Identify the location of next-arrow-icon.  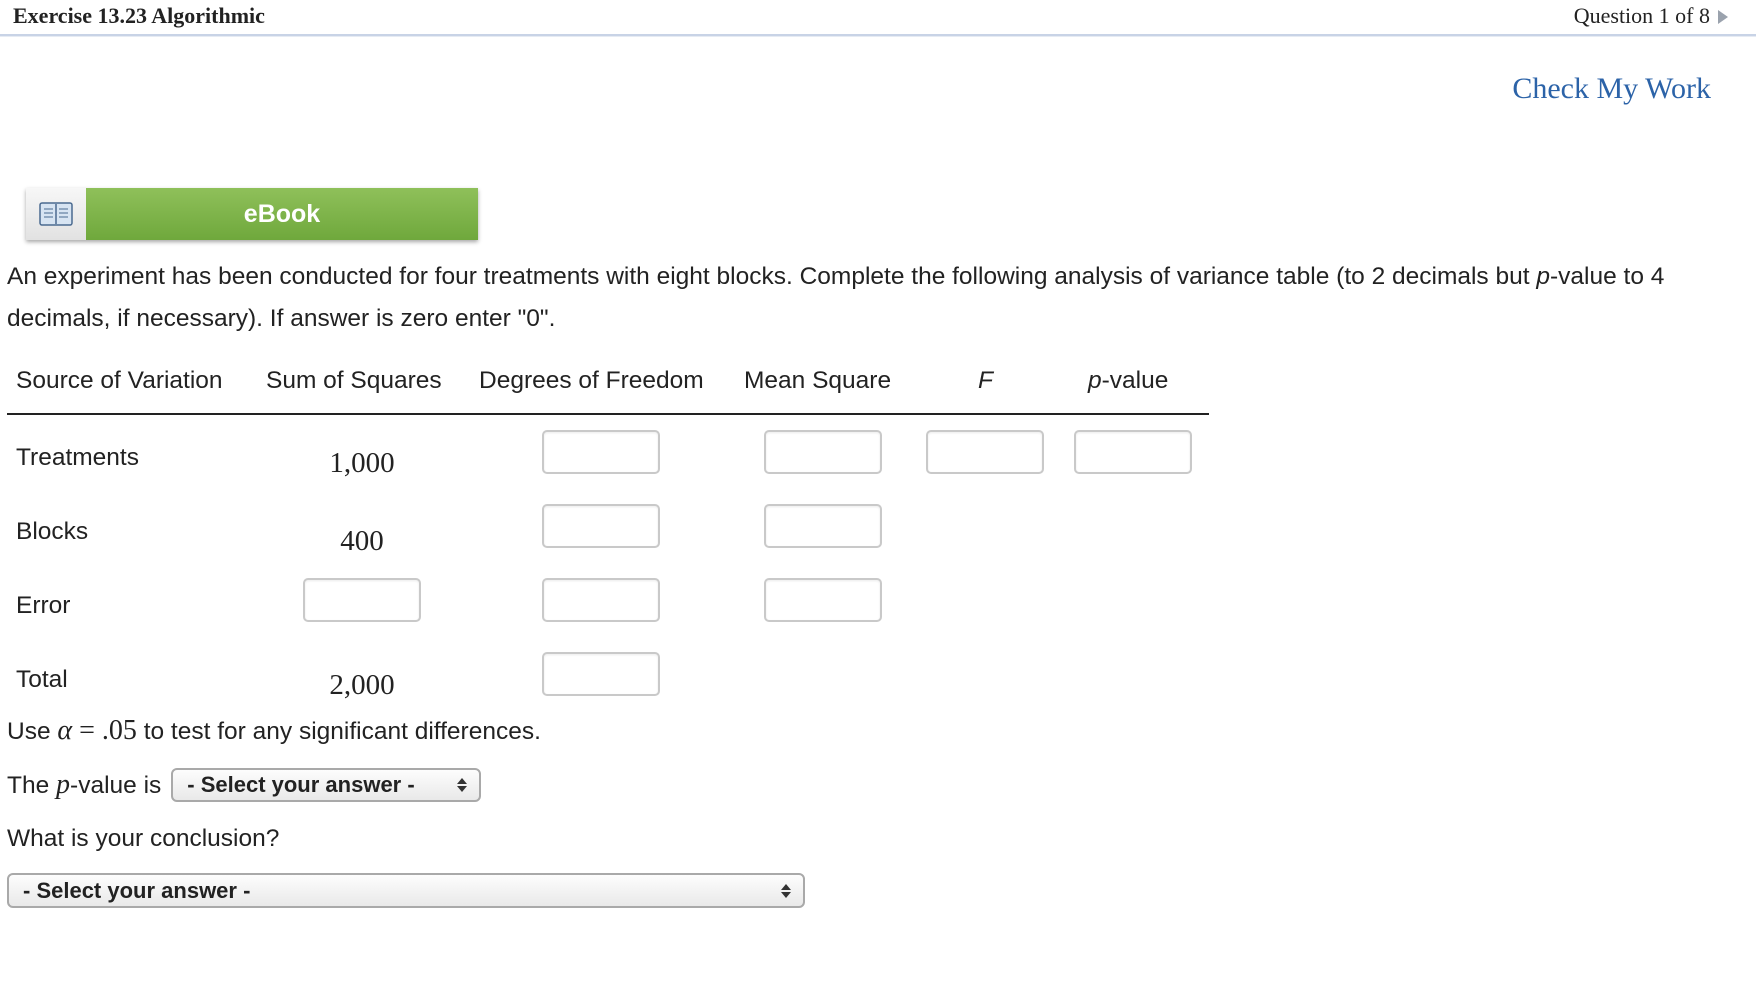
(1723, 17).